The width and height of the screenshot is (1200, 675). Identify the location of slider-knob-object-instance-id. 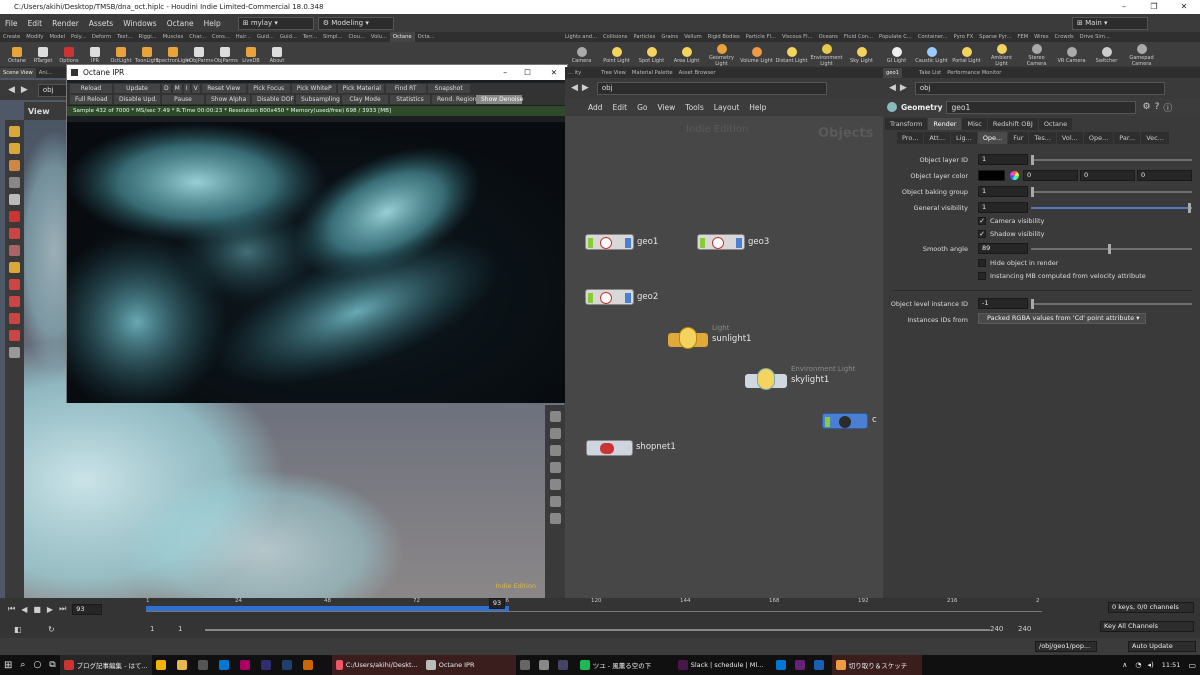
(1032, 304).